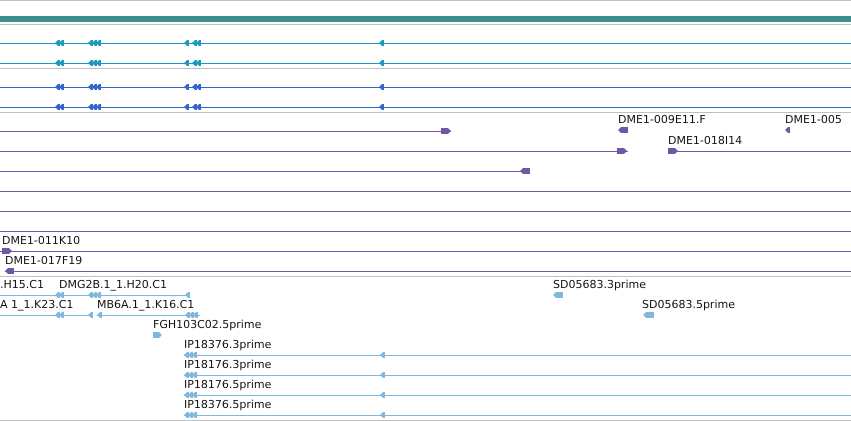 The height and width of the screenshot is (421, 851). I want to click on feature-label: SD05683.3prime, so click(599, 284).